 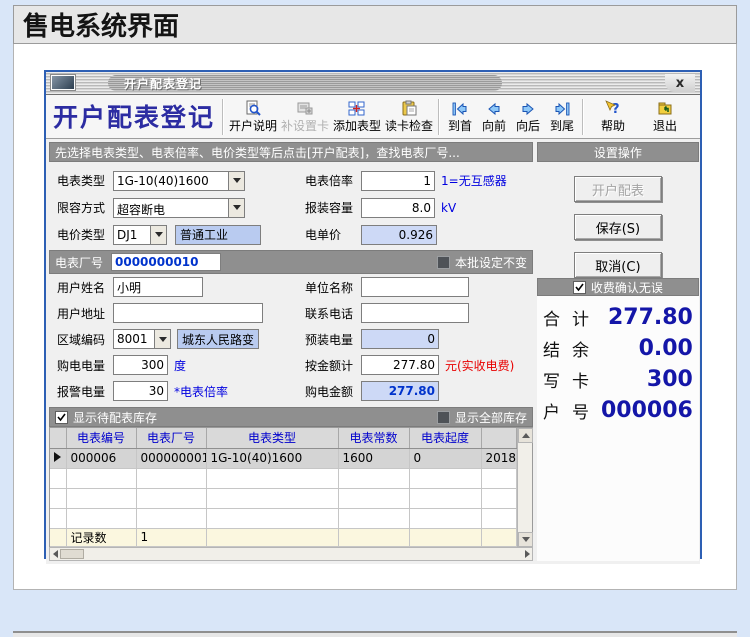 I want to click on add-meter-type-button: 添加表型, so click(x=357, y=117).